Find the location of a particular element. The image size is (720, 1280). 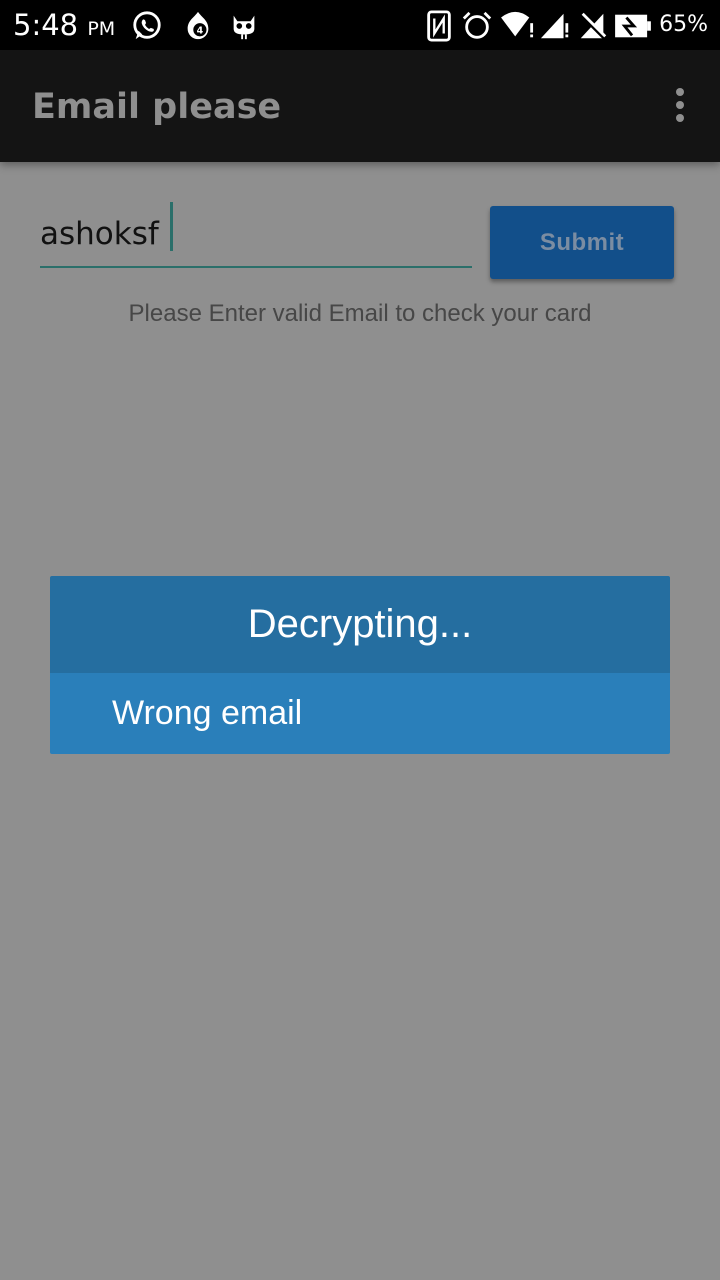

app-bar: Email please is located at coordinates (360, 106).